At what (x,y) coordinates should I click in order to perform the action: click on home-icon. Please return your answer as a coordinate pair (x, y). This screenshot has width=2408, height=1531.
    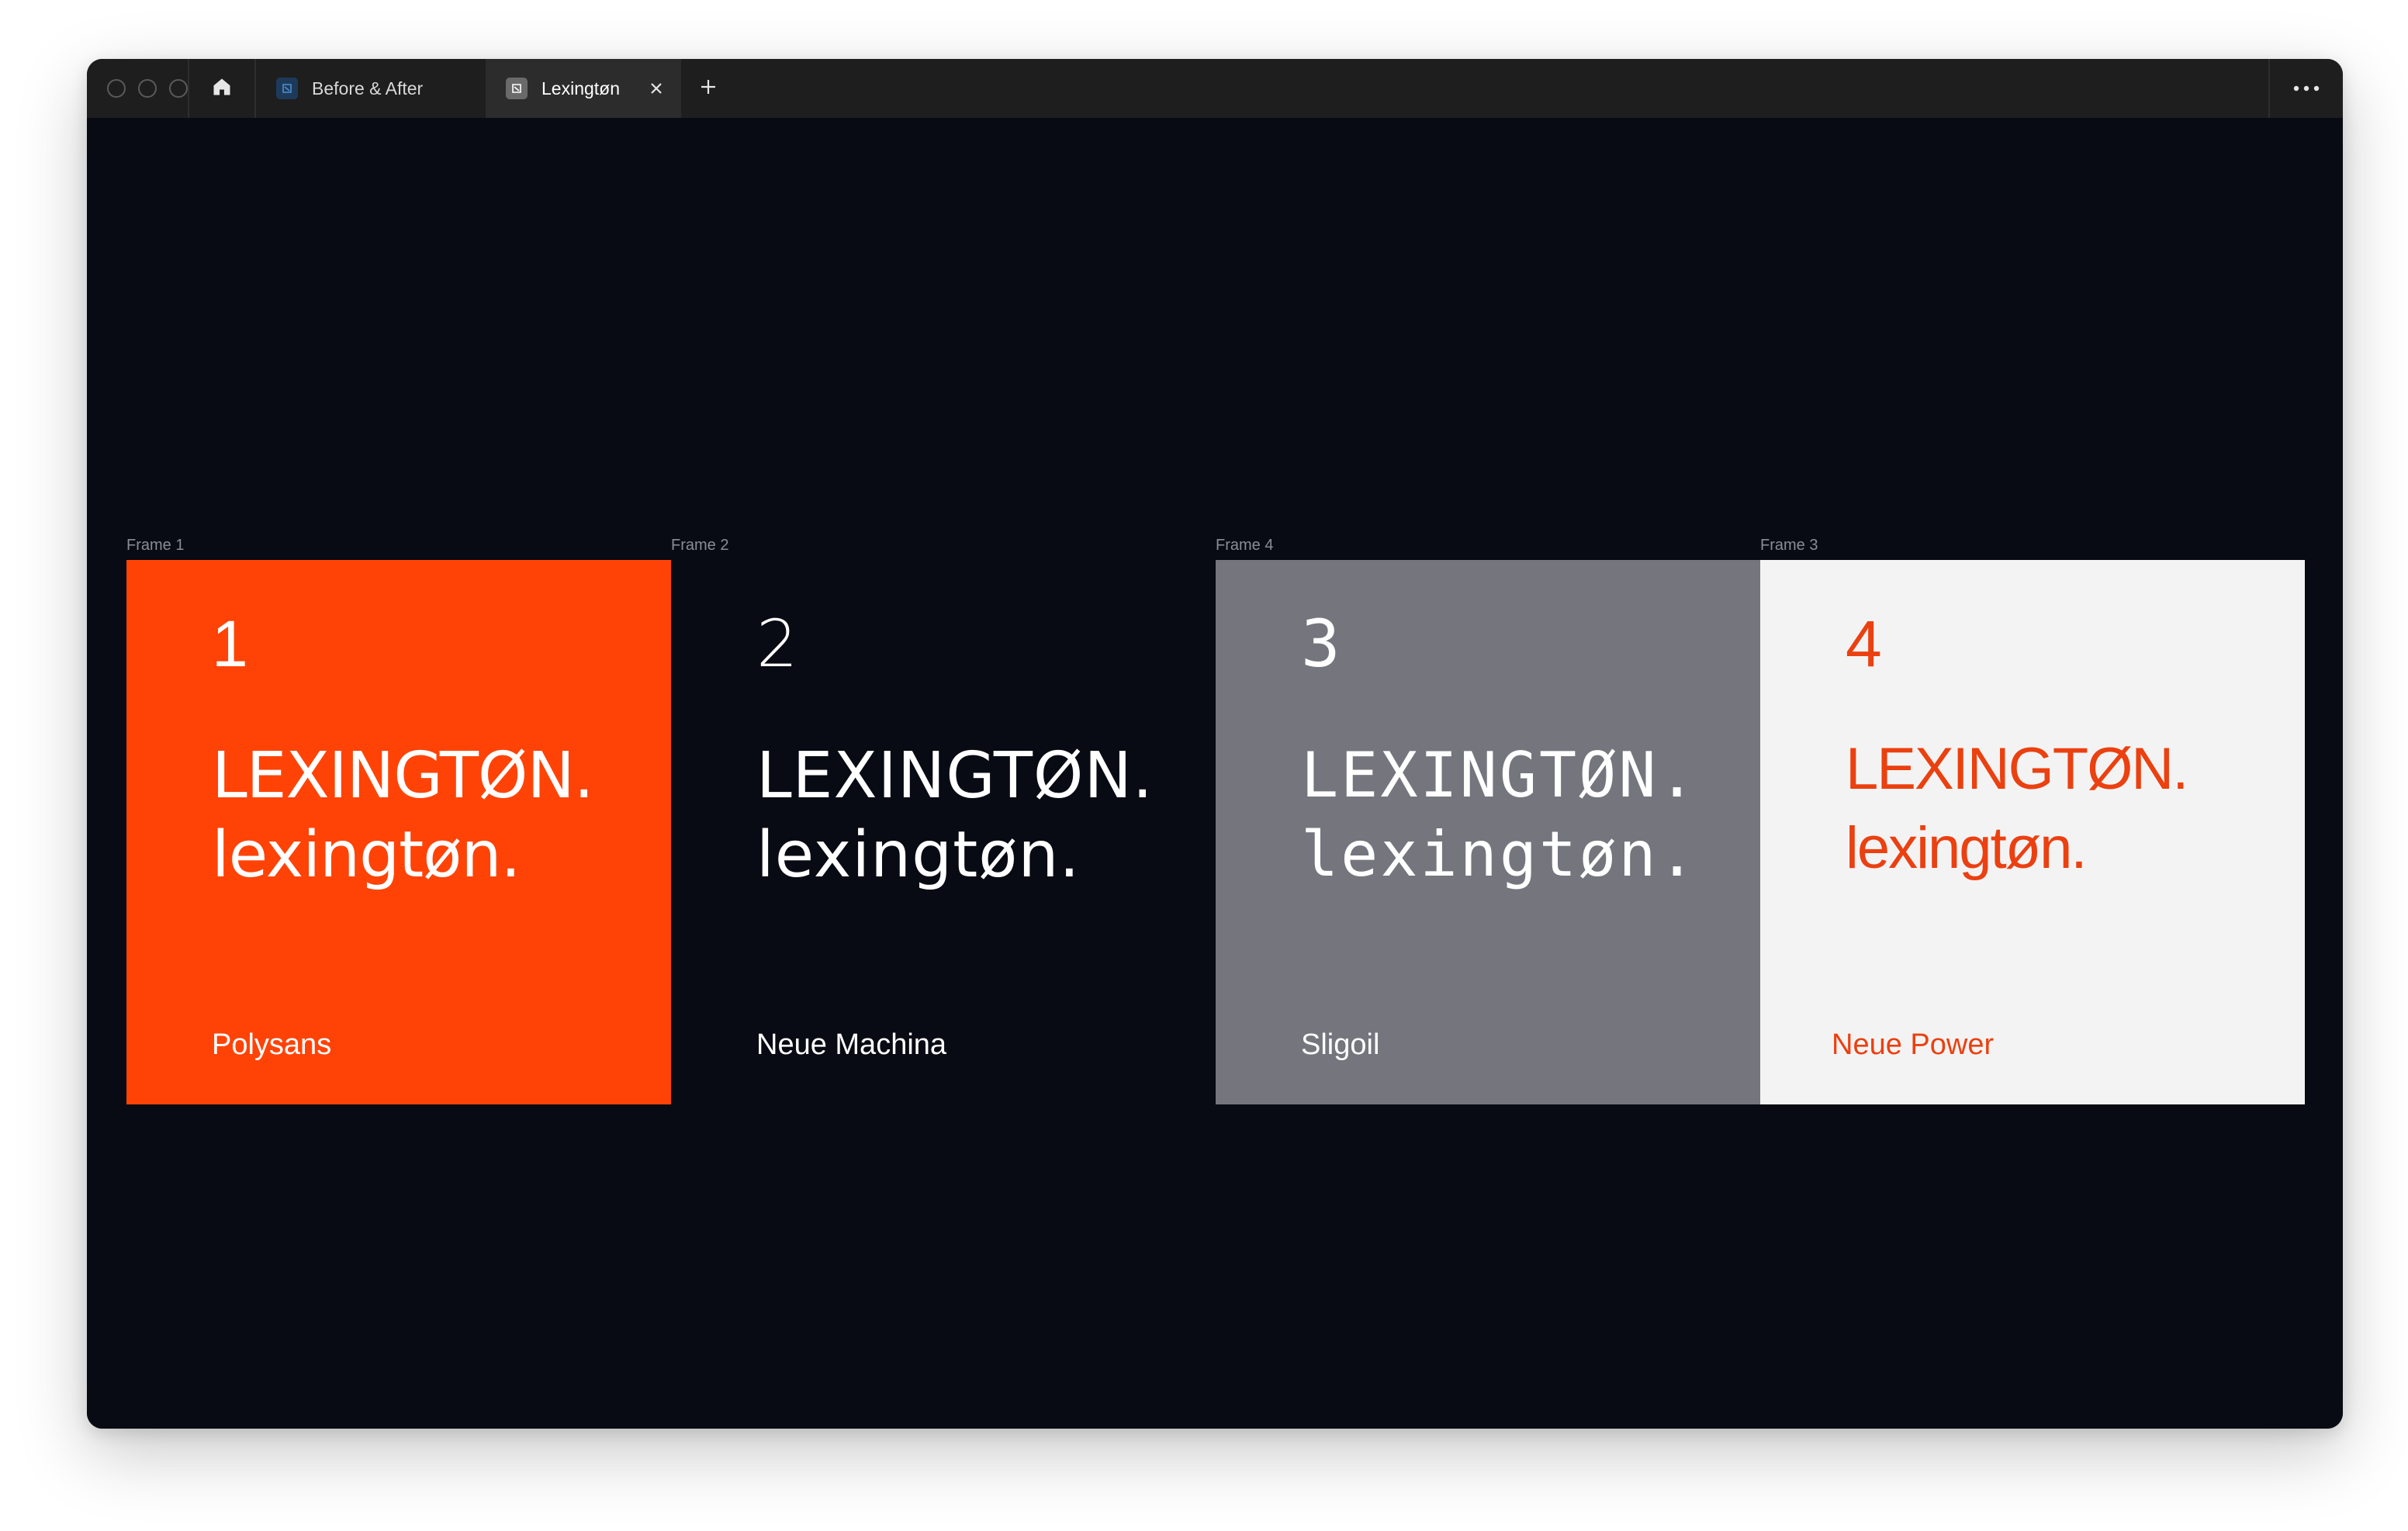
    Looking at the image, I should click on (222, 89).